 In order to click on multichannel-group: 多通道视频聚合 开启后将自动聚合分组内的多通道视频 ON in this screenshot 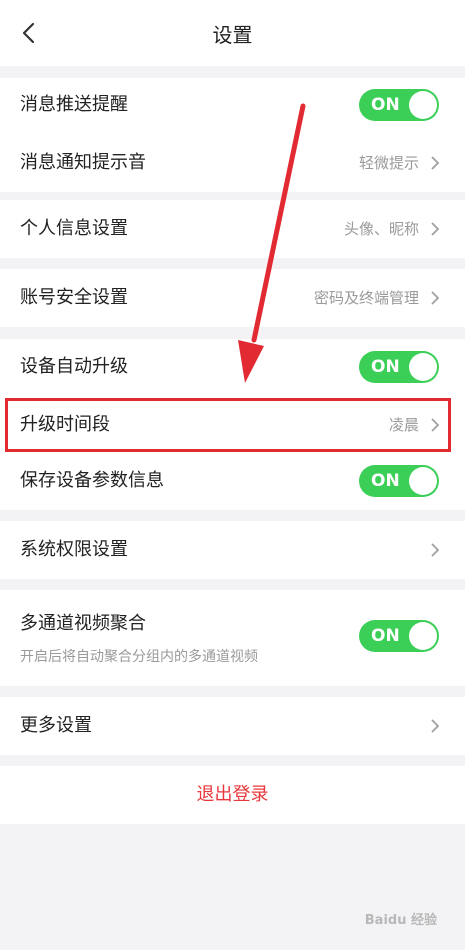, I will do `click(232, 638)`.